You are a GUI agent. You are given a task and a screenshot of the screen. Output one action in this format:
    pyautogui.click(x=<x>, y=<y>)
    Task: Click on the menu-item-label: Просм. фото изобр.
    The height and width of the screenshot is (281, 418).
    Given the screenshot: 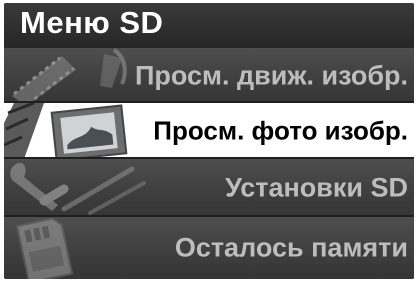 What is the action you would take?
    pyautogui.click(x=280, y=130)
    